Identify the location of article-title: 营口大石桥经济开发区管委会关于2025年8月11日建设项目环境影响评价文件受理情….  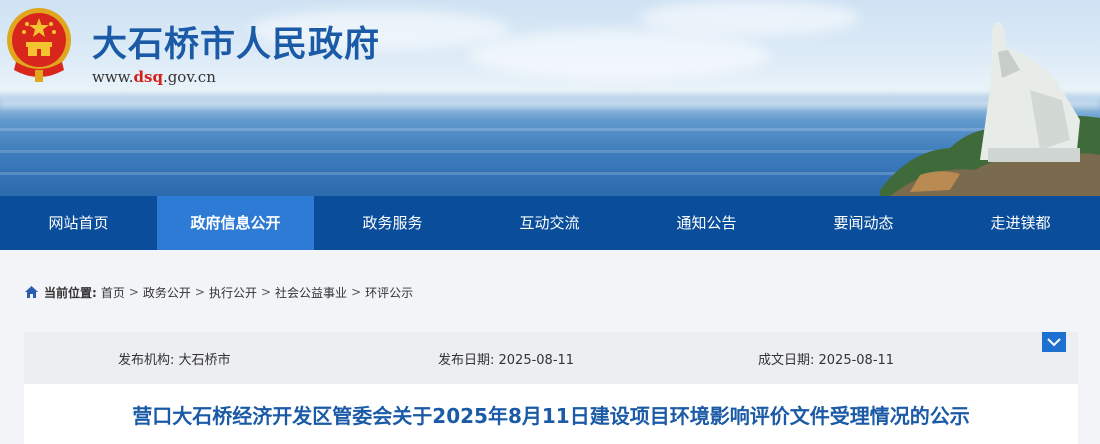
(551, 416).